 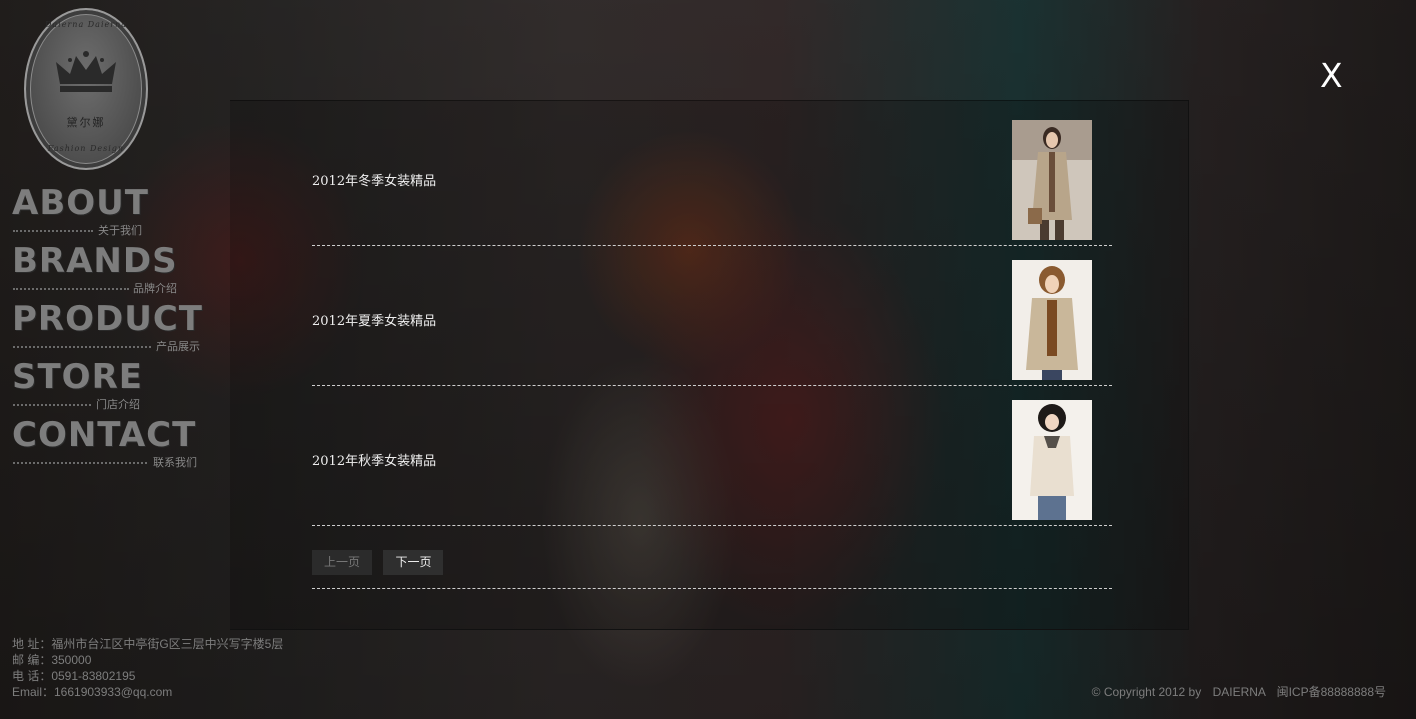 I want to click on contact-address: 地 址：福州市台江区中亭街G区三层中兴写字楼5层, so click(x=148, y=644).